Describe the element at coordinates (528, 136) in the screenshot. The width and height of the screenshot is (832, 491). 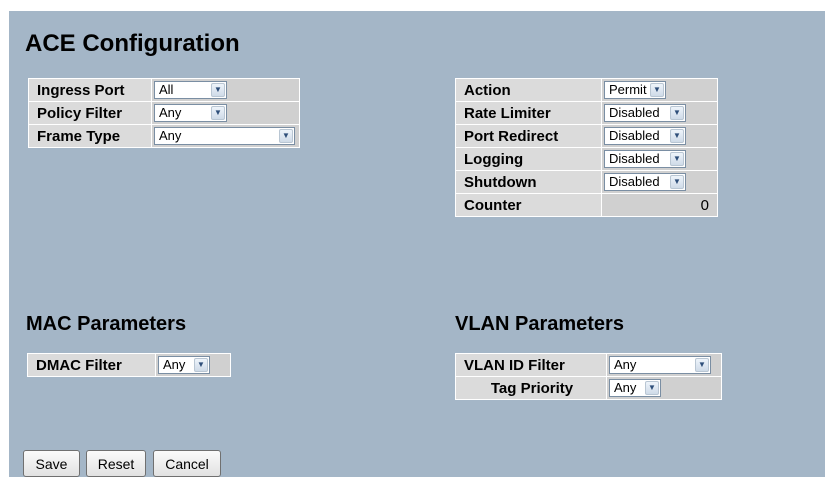
I see `port-redirect-label: Port Redirect` at that location.